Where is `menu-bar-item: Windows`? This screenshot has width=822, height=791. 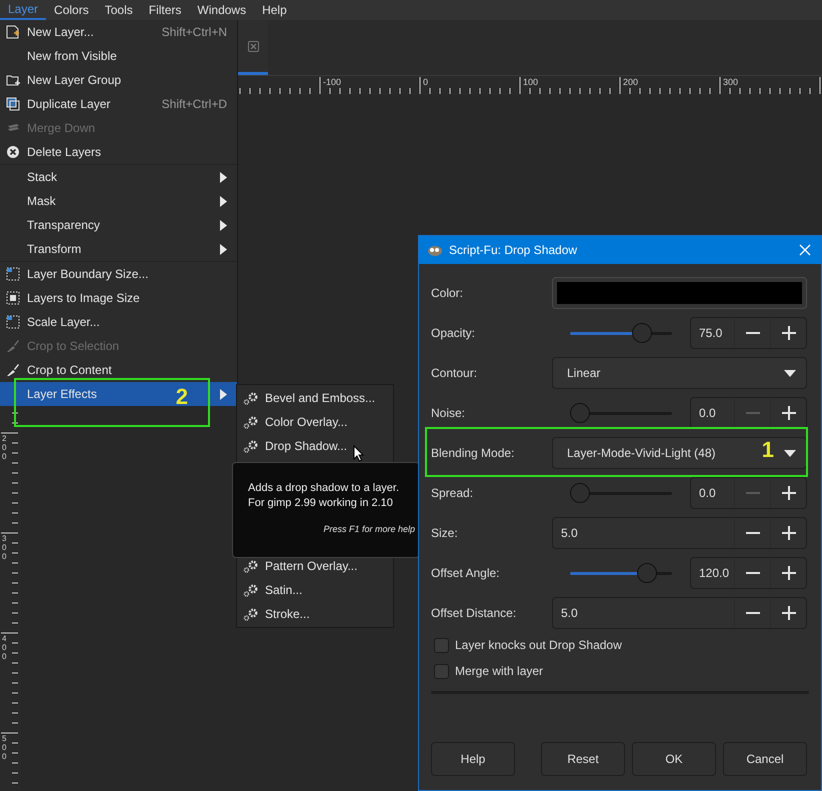
menu-bar-item: Windows is located at coordinates (221, 10).